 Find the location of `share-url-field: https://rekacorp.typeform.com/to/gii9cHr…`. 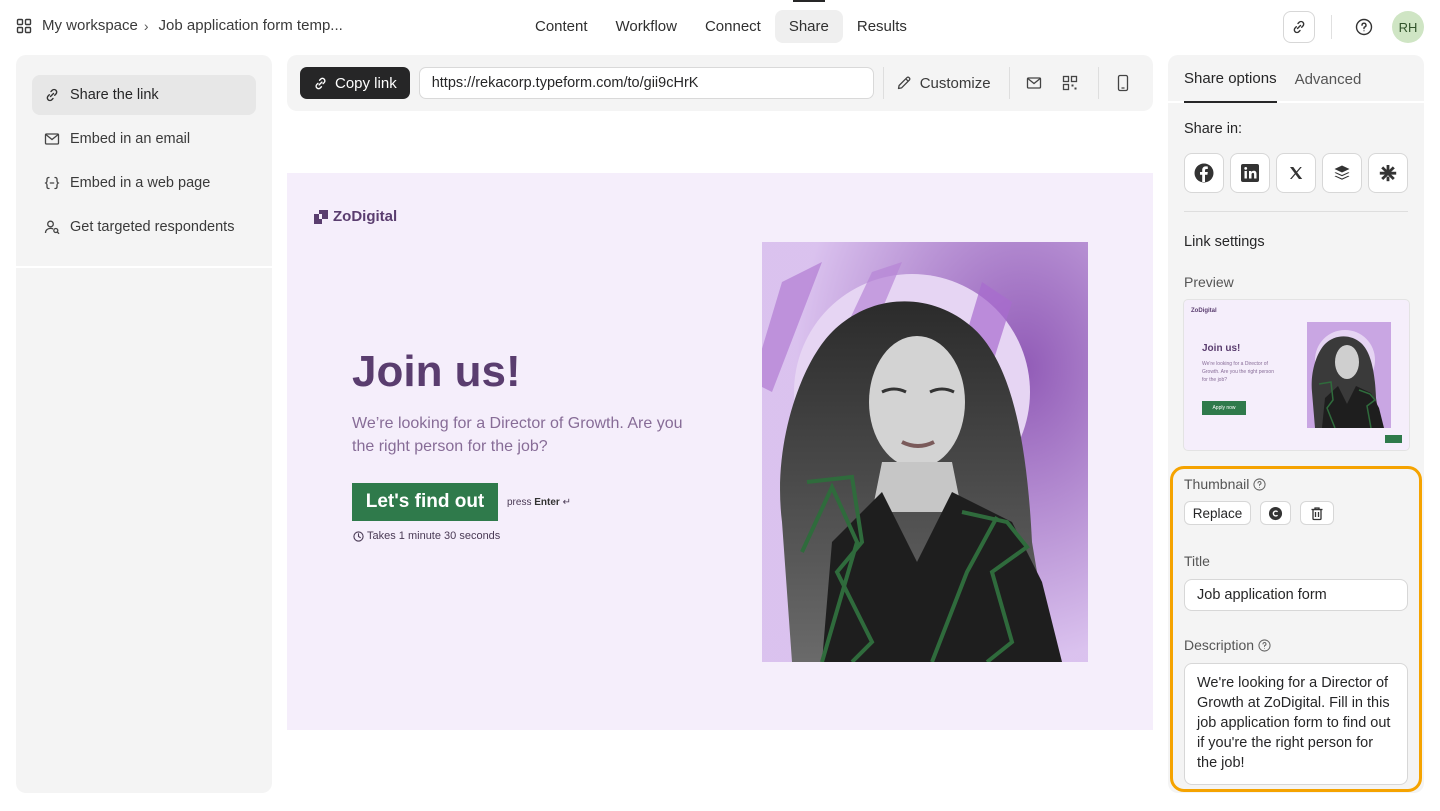

share-url-field: https://rekacorp.typeform.com/to/gii9cHr… is located at coordinates (646, 83).